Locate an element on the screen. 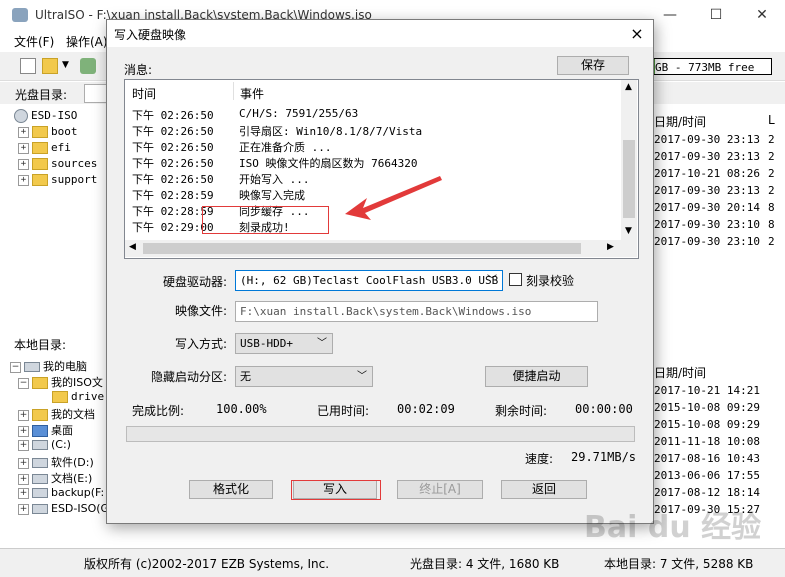  dialog-titlebar: 写入硬盘映像 × is located at coordinates (380, 33).